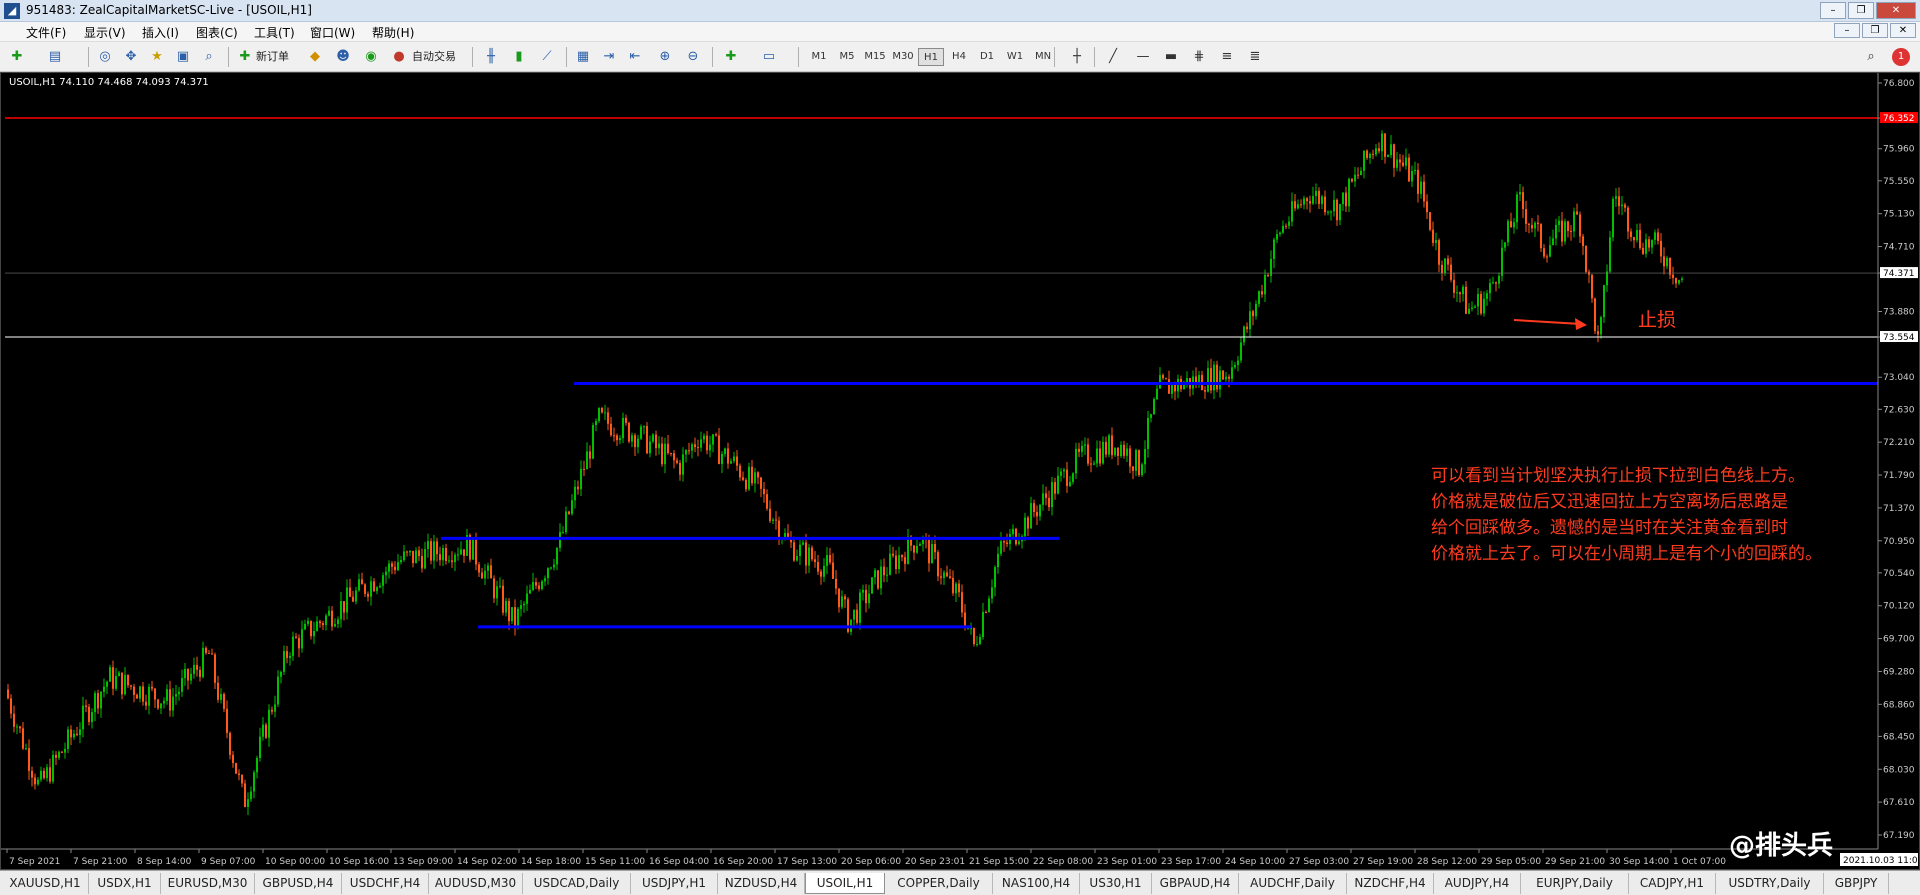 This screenshot has width=1920, height=895. I want to click on chart-tab: CADJPY,H1, so click(1672, 883).